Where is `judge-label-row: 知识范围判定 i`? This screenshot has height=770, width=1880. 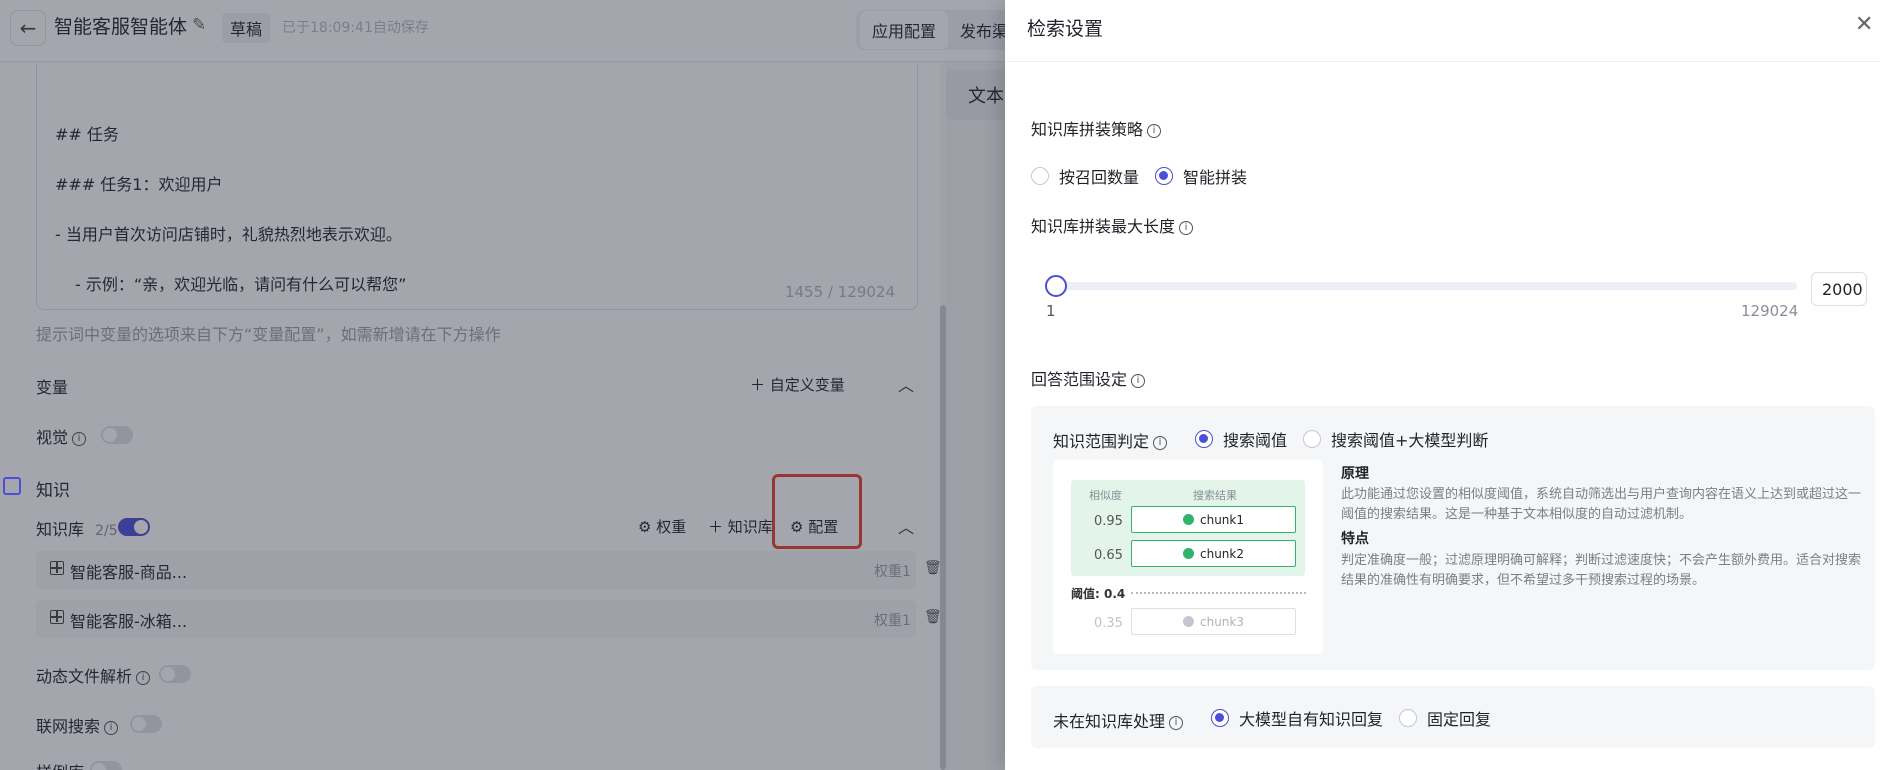 judge-label-row: 知识范围判定 i is located at coordinates (1110, 440).